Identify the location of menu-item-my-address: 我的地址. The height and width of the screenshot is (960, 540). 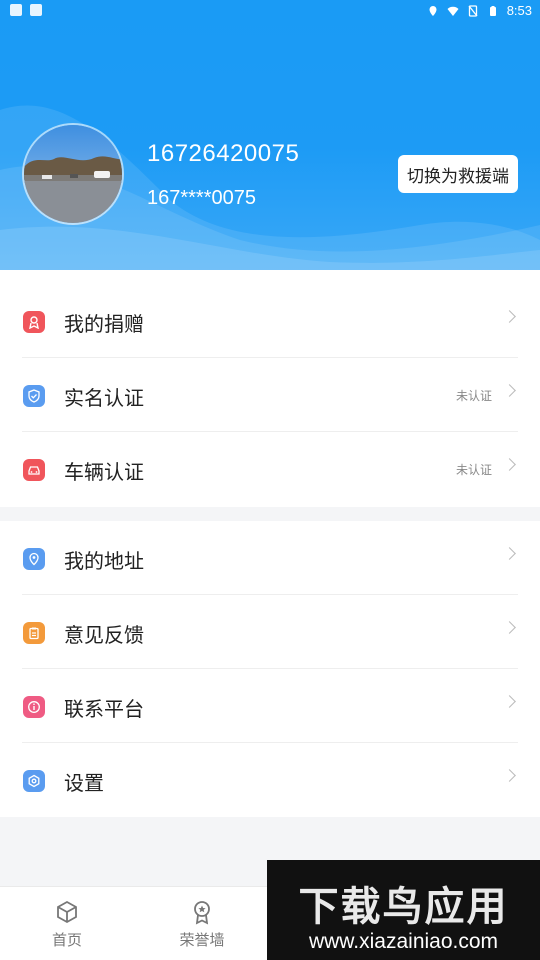
(270, 558).